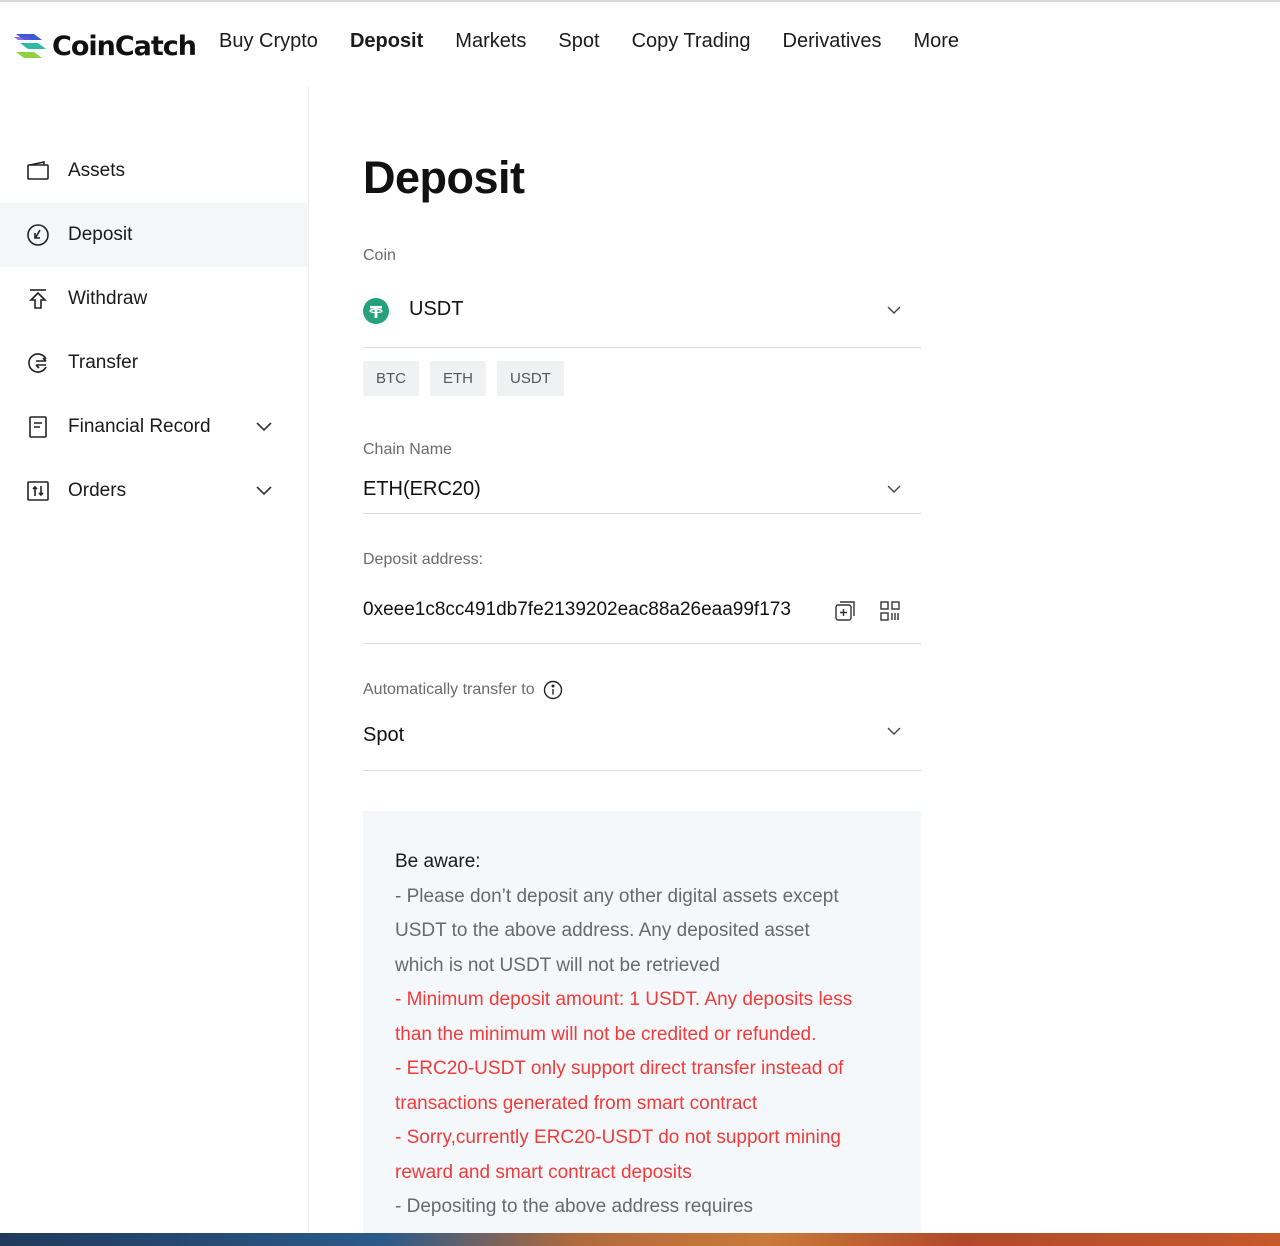 The width and height of the screenshot is (1280, 1246). What do you see at coordinates (642, 490) in the screenshot?
I see `chain-select: ETH(ERC20)` at bounding box center [642, 490].